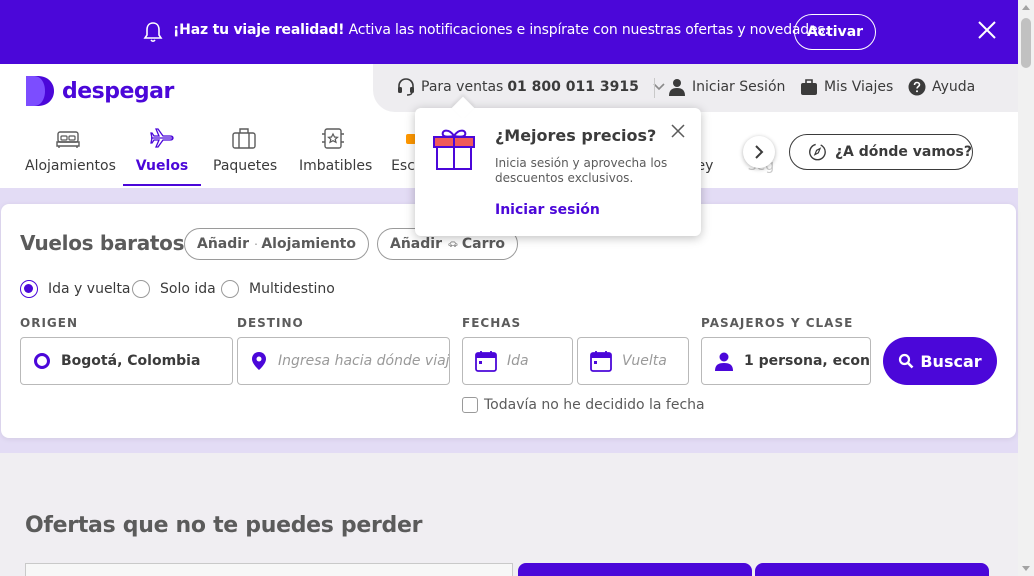 The height and width of the screenshot is (576, 1034). I want to click on origin-label: ORIGEN, so click(49, 323).